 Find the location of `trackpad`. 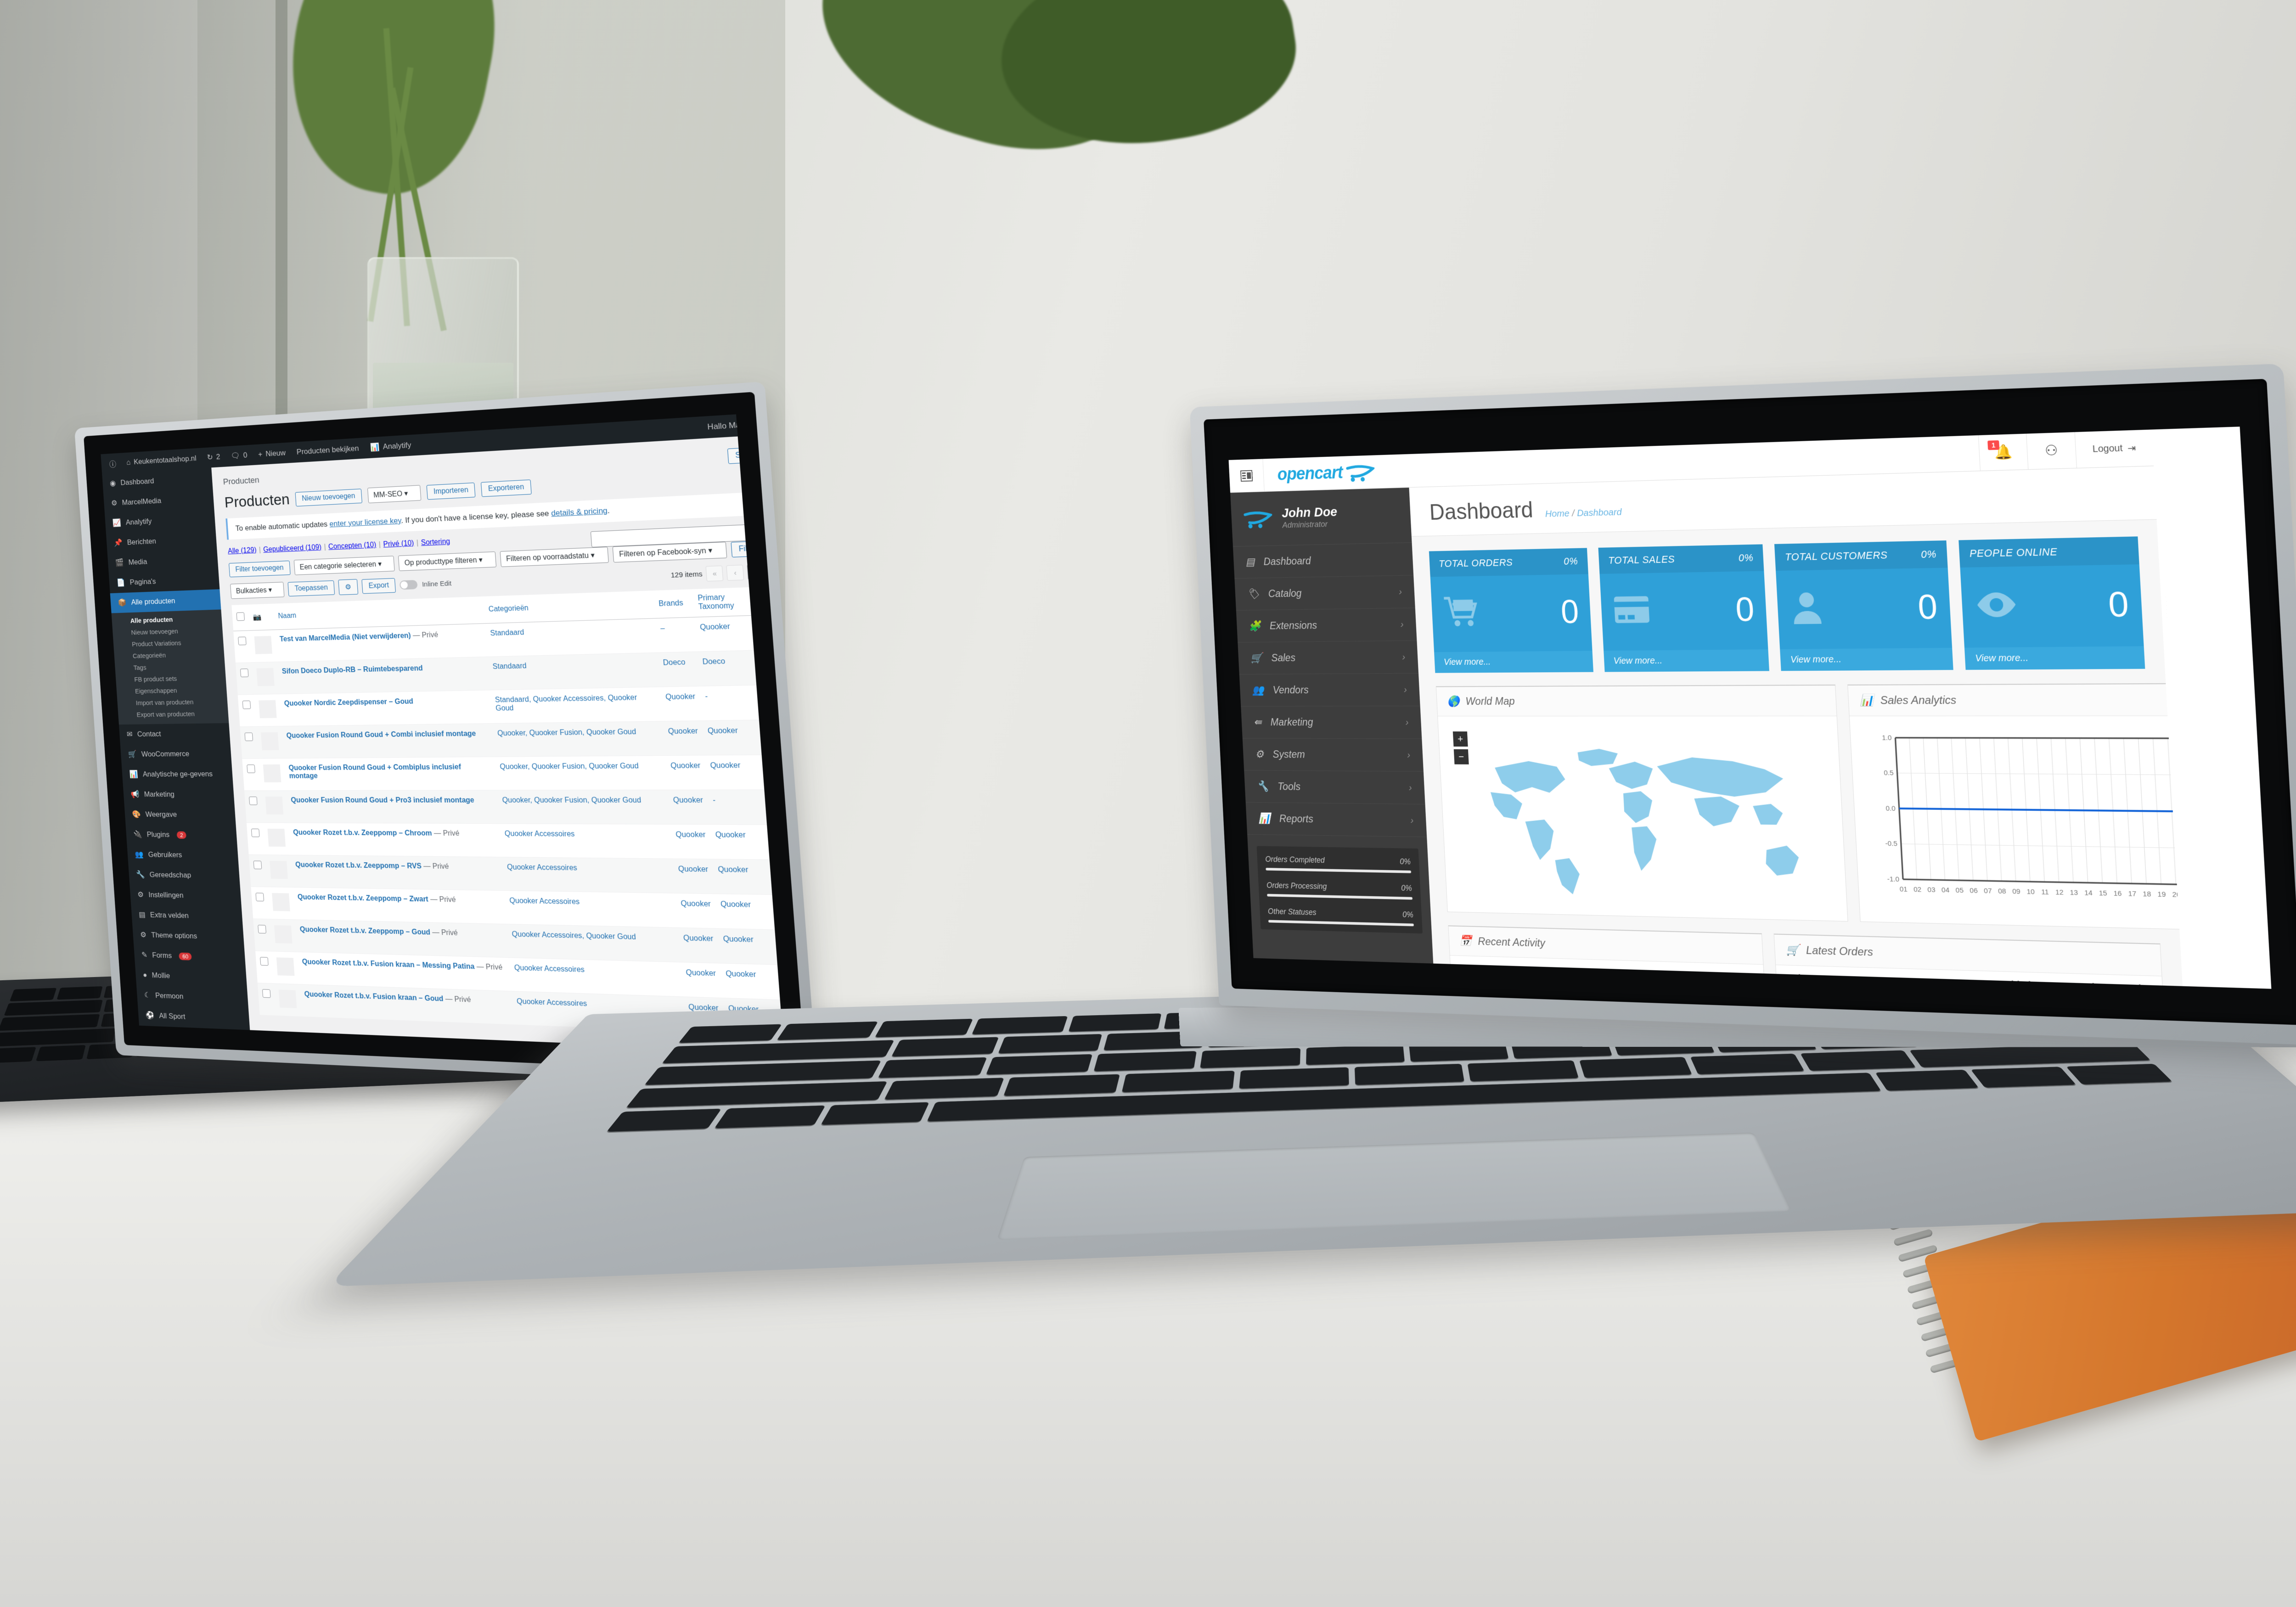

trackpad is located at coordinates (1394, 1186).